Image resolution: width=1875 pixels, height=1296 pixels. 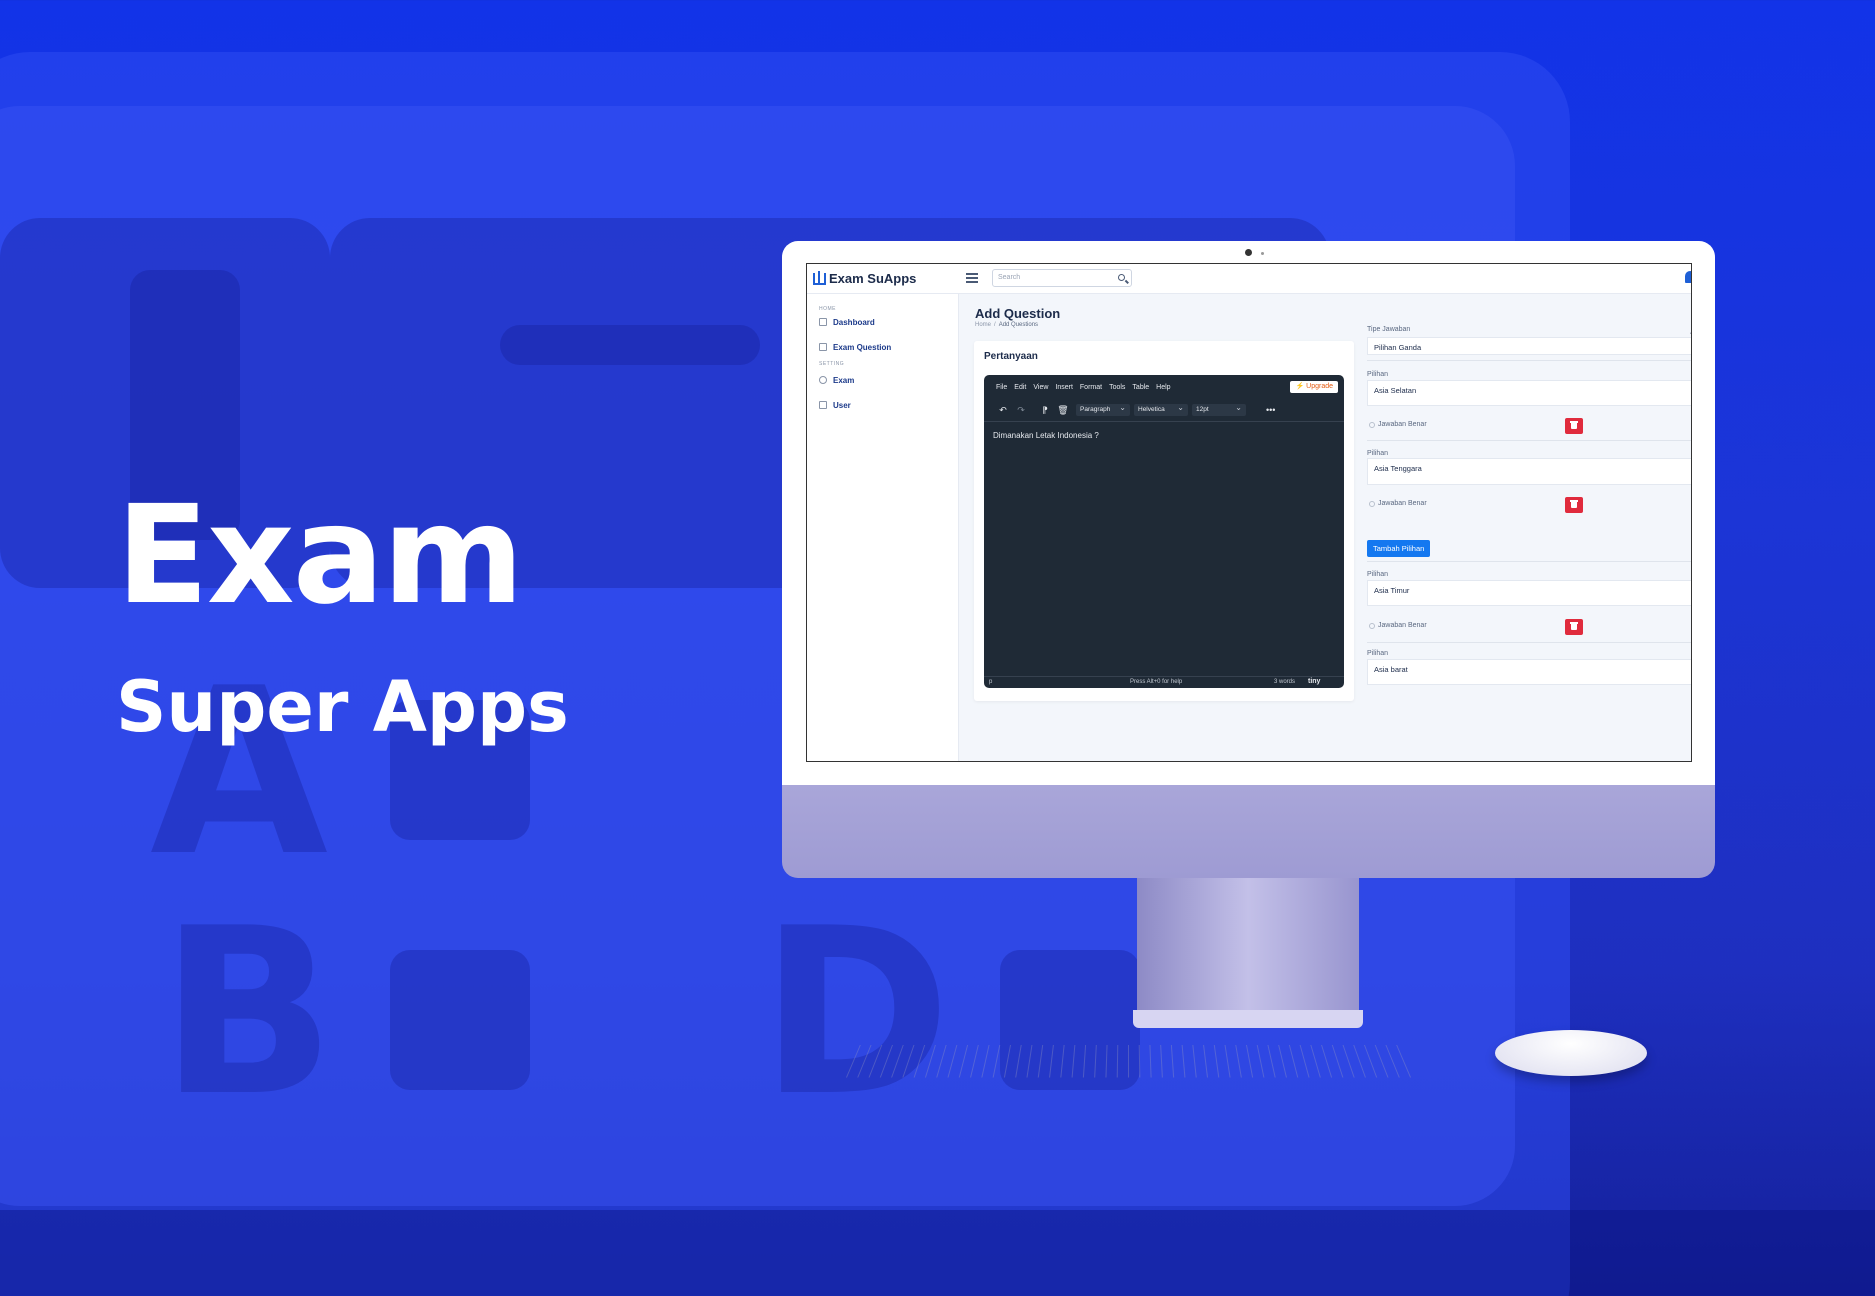 I want to click on sidebar-item-label: Dashboard, so click(x=854, y=322).